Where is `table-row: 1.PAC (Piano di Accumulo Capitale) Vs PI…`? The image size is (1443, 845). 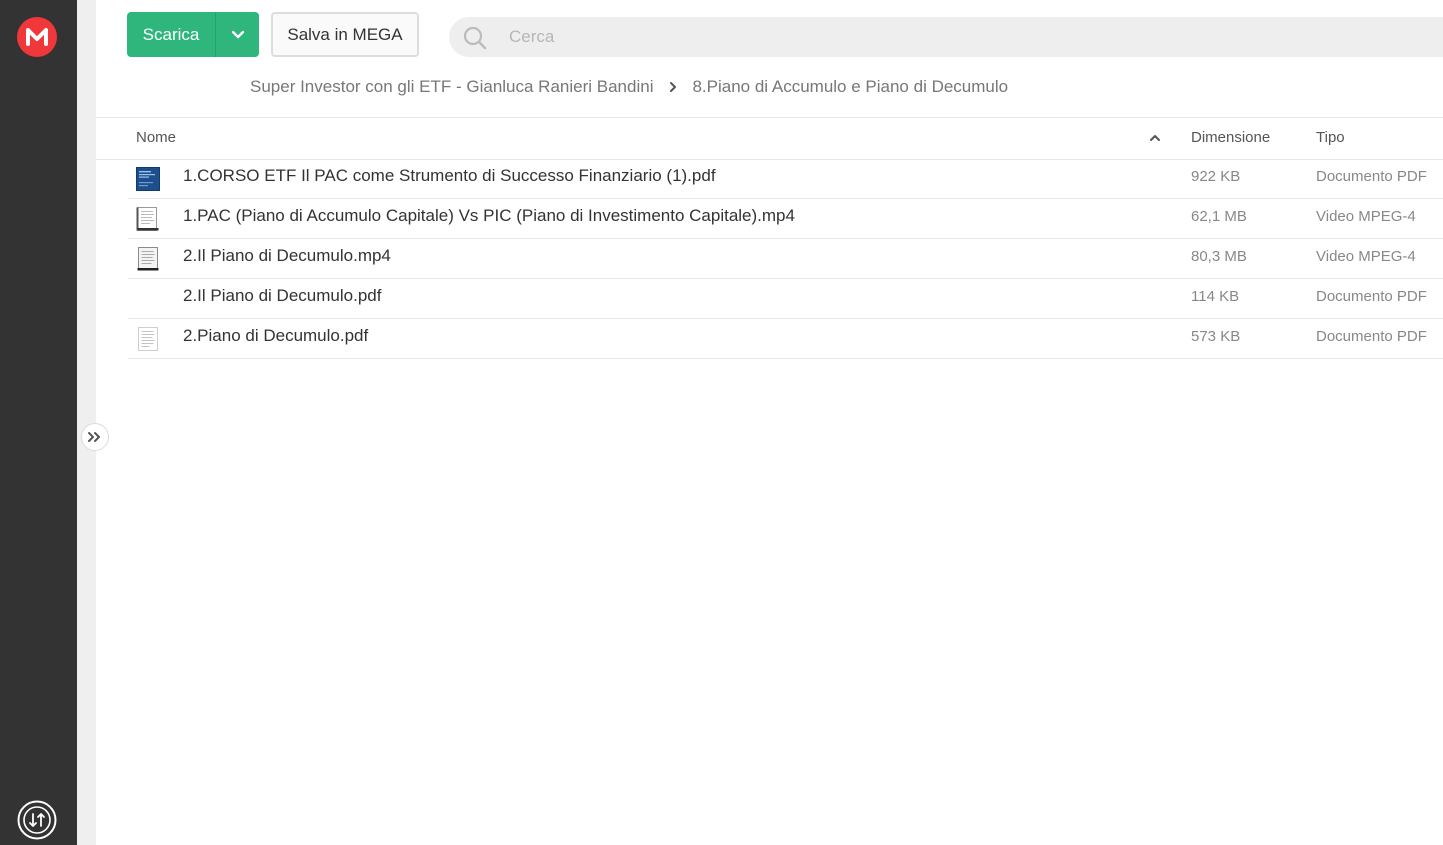
table-row: 1.PAC (Piano di Accumulo Capitale) Vs PI… is located at coordinates (785, 219).